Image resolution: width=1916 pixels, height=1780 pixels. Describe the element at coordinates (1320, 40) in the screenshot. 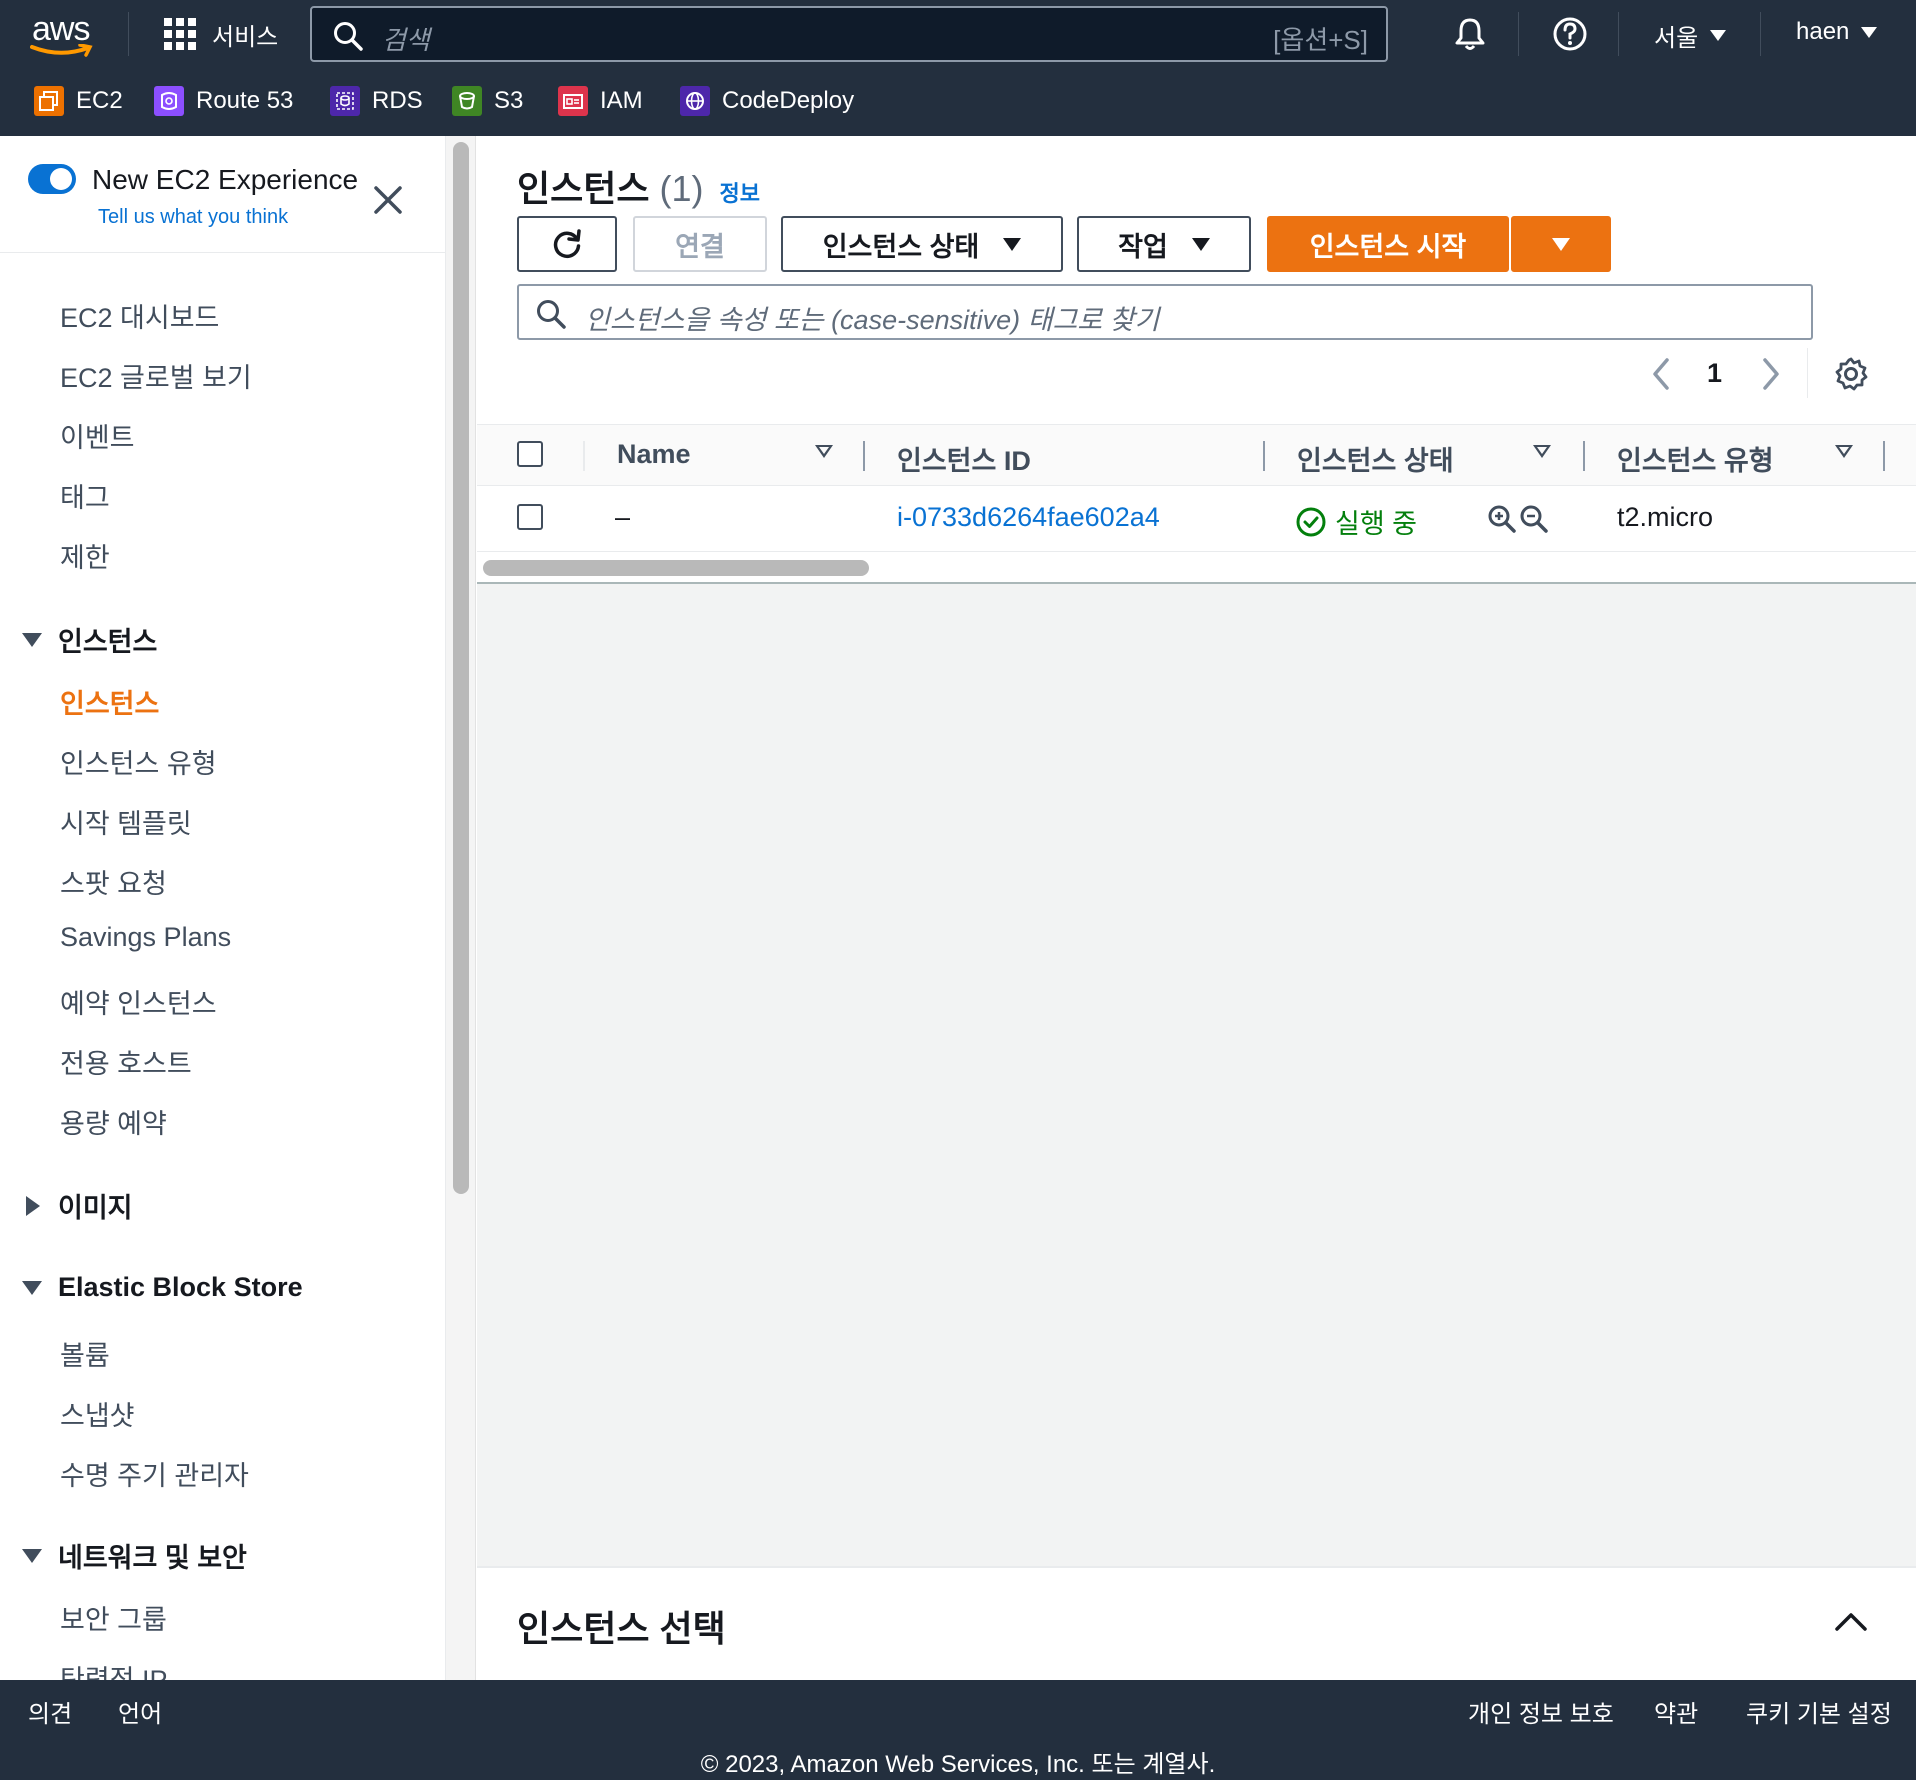

I see `search-shortcut-hint: [옵션+S]` at that location.